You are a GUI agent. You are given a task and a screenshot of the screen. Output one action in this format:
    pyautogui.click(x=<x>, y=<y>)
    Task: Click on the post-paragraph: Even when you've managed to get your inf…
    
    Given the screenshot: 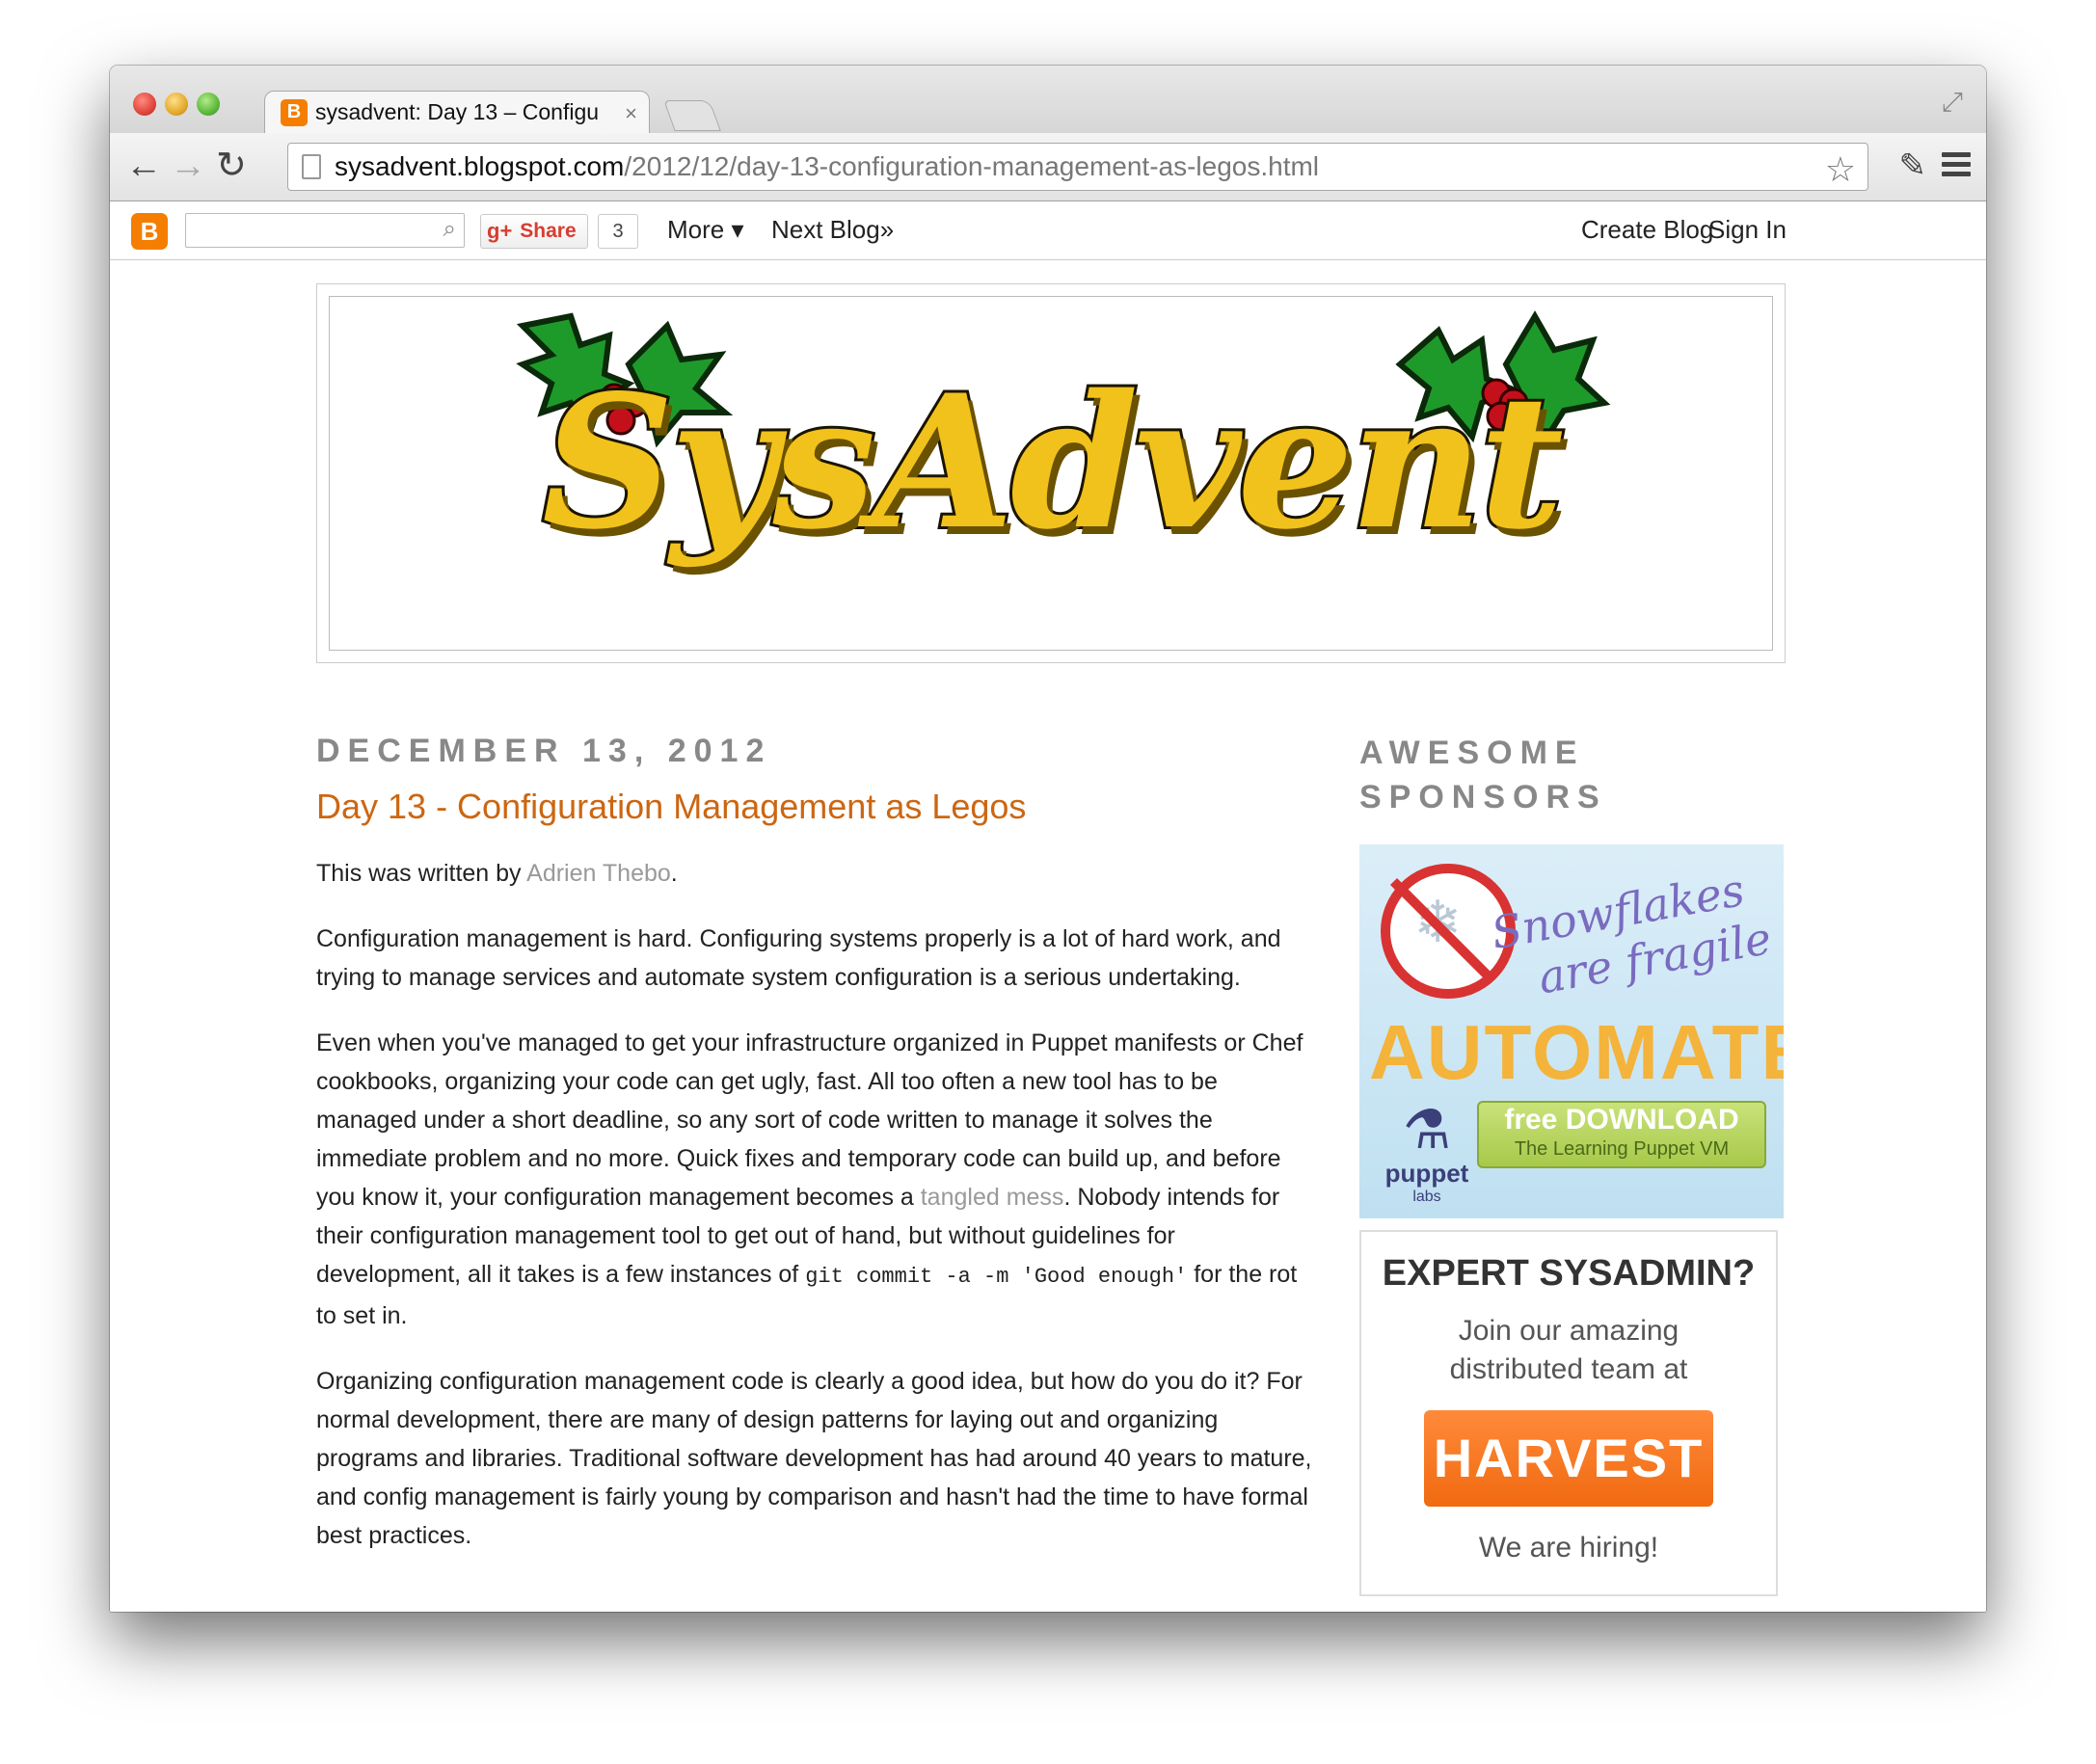 What is the action you would take?
    pyautogui.click(x=817, y=1179)
    